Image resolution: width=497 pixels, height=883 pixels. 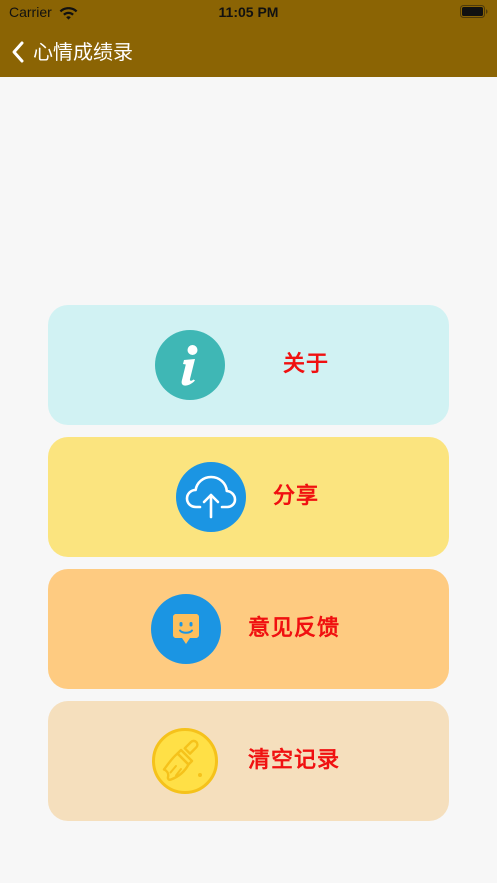 I want to click on clear-records-label: 清空记录, so click(x=294, y=760).